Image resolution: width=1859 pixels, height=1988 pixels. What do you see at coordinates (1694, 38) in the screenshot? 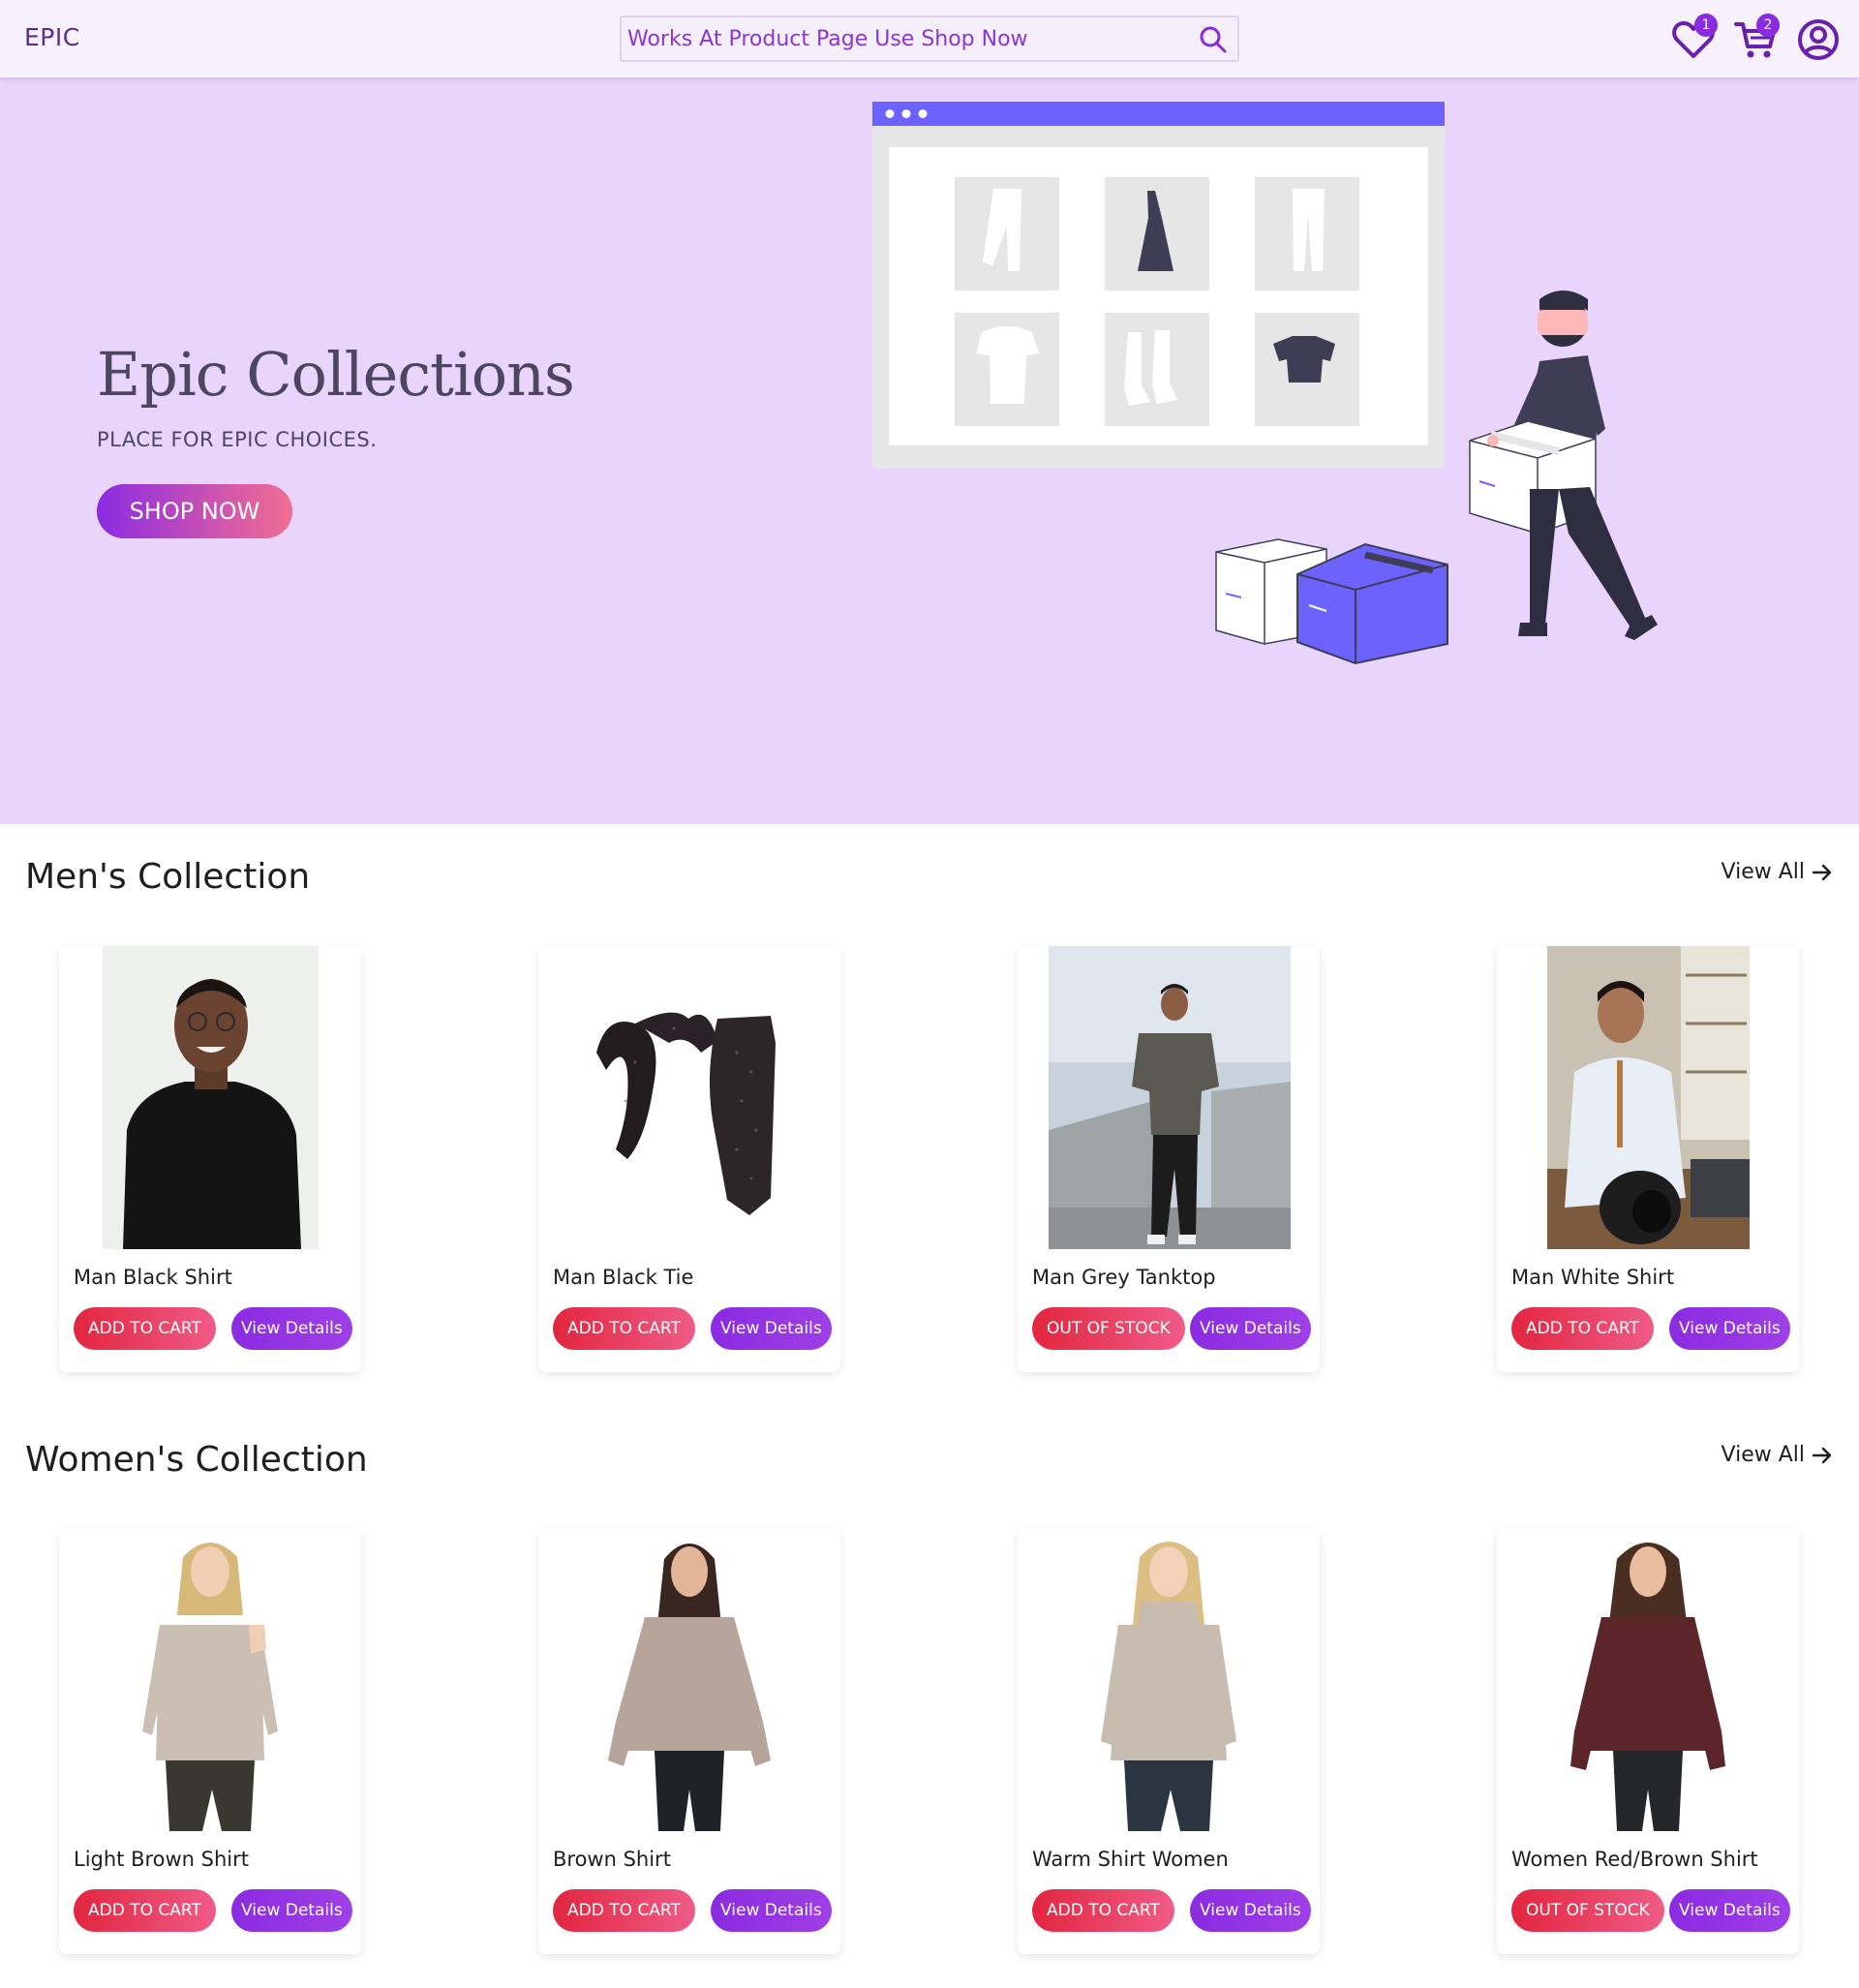
I see `wishlist-button: 1` at bounding box center [1694, 38].